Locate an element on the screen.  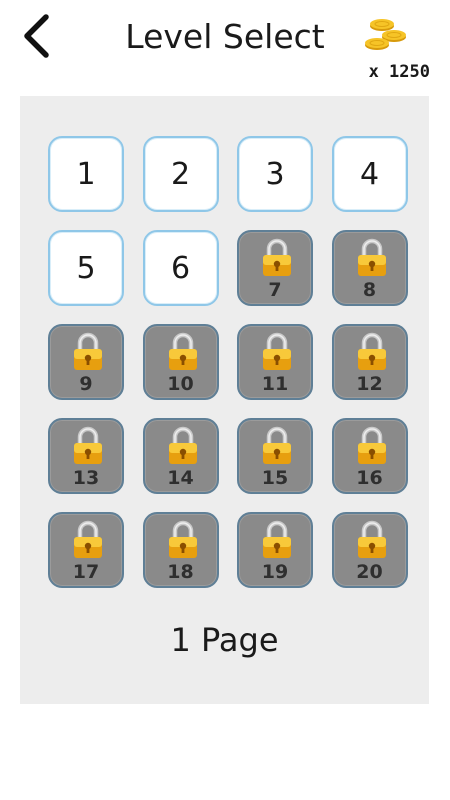
coins-count: x 1250 is located at coordinates (399, 72).